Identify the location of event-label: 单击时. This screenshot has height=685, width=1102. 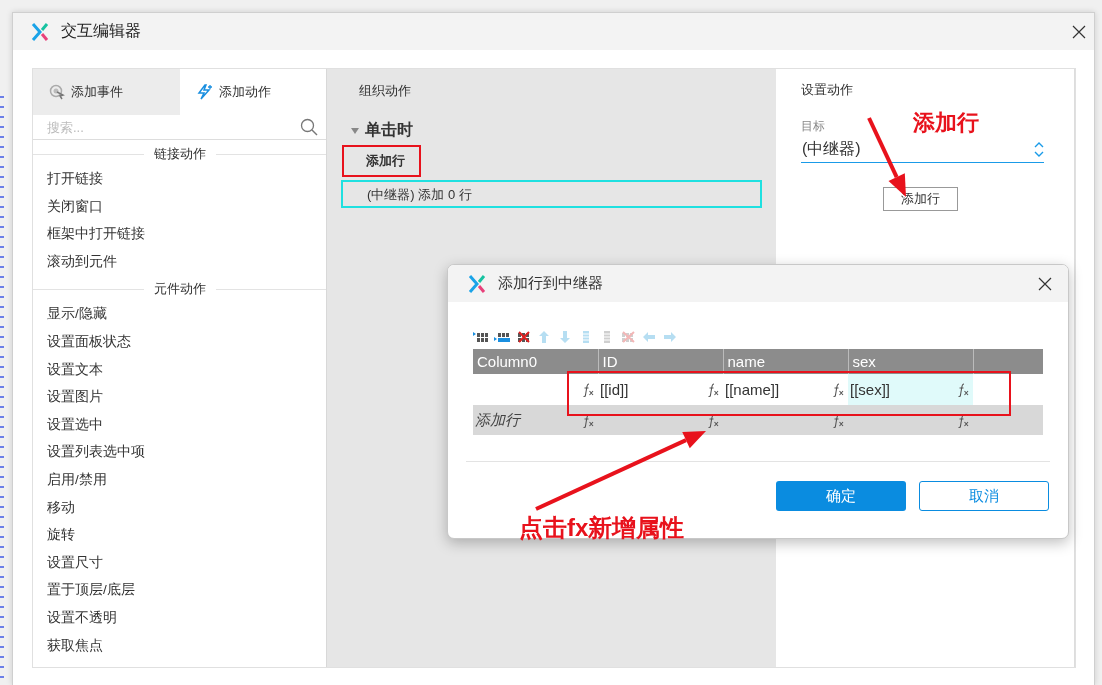
(389, 130).